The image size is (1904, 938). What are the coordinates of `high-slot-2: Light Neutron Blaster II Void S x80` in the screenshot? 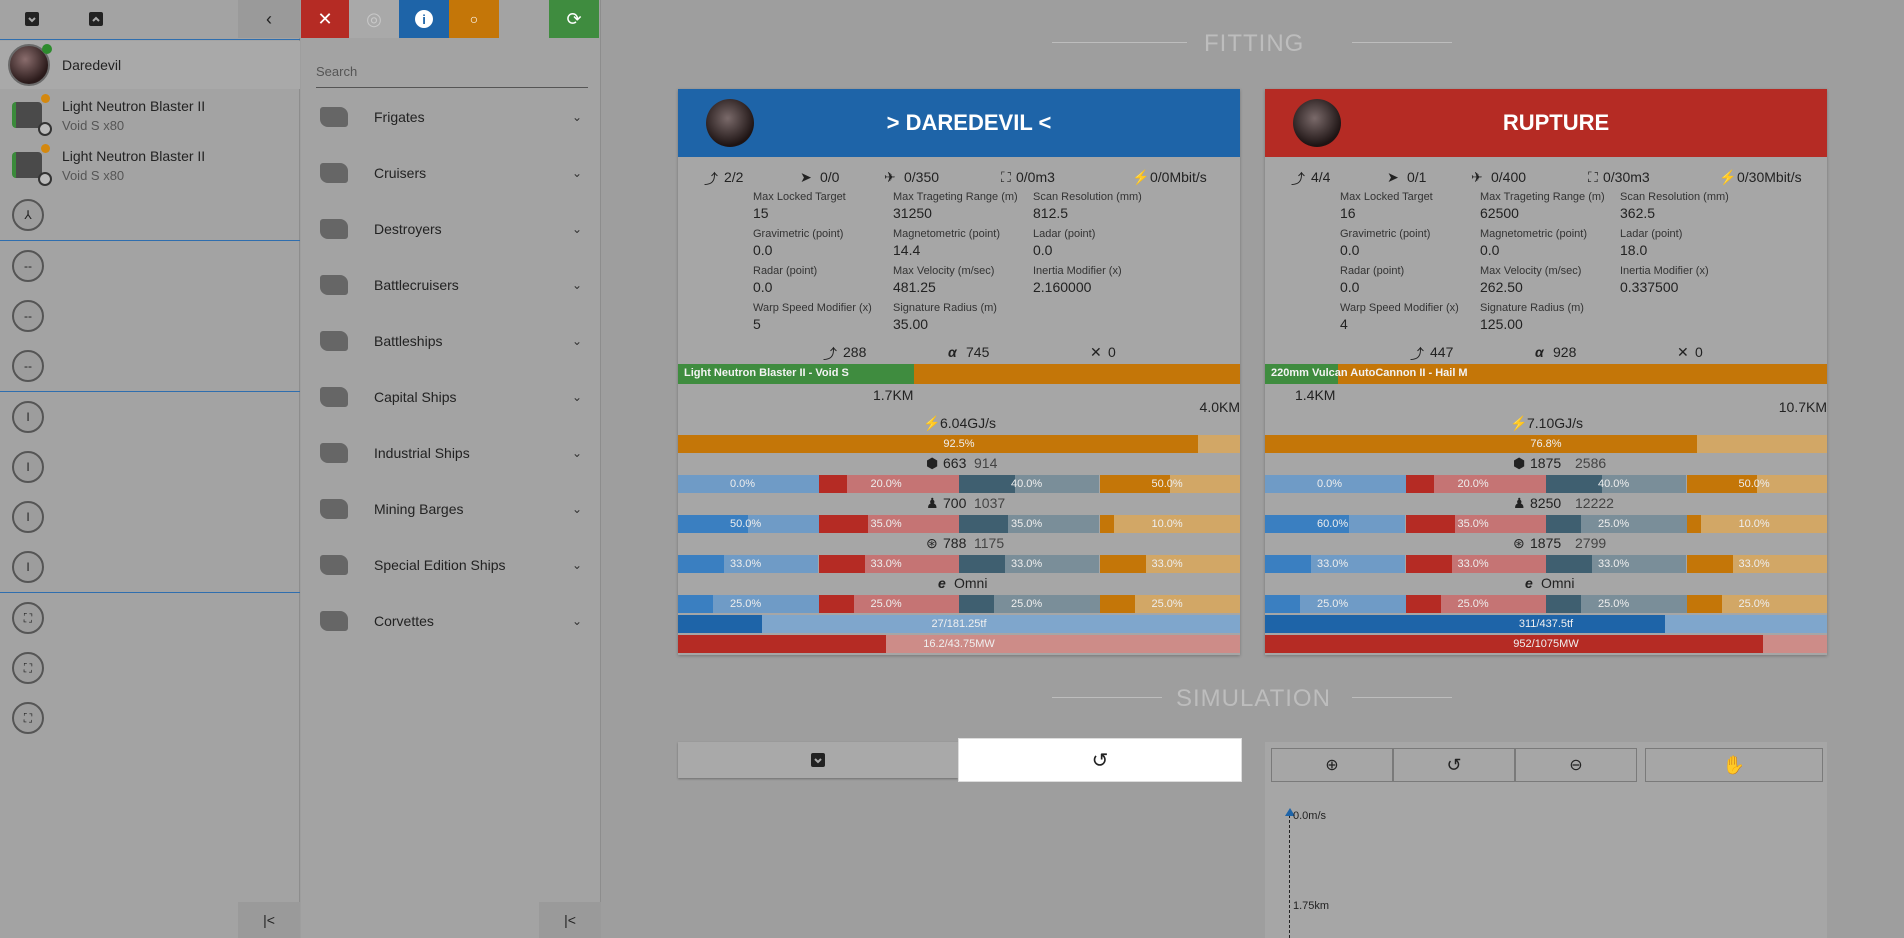 It's located at (150, 165).